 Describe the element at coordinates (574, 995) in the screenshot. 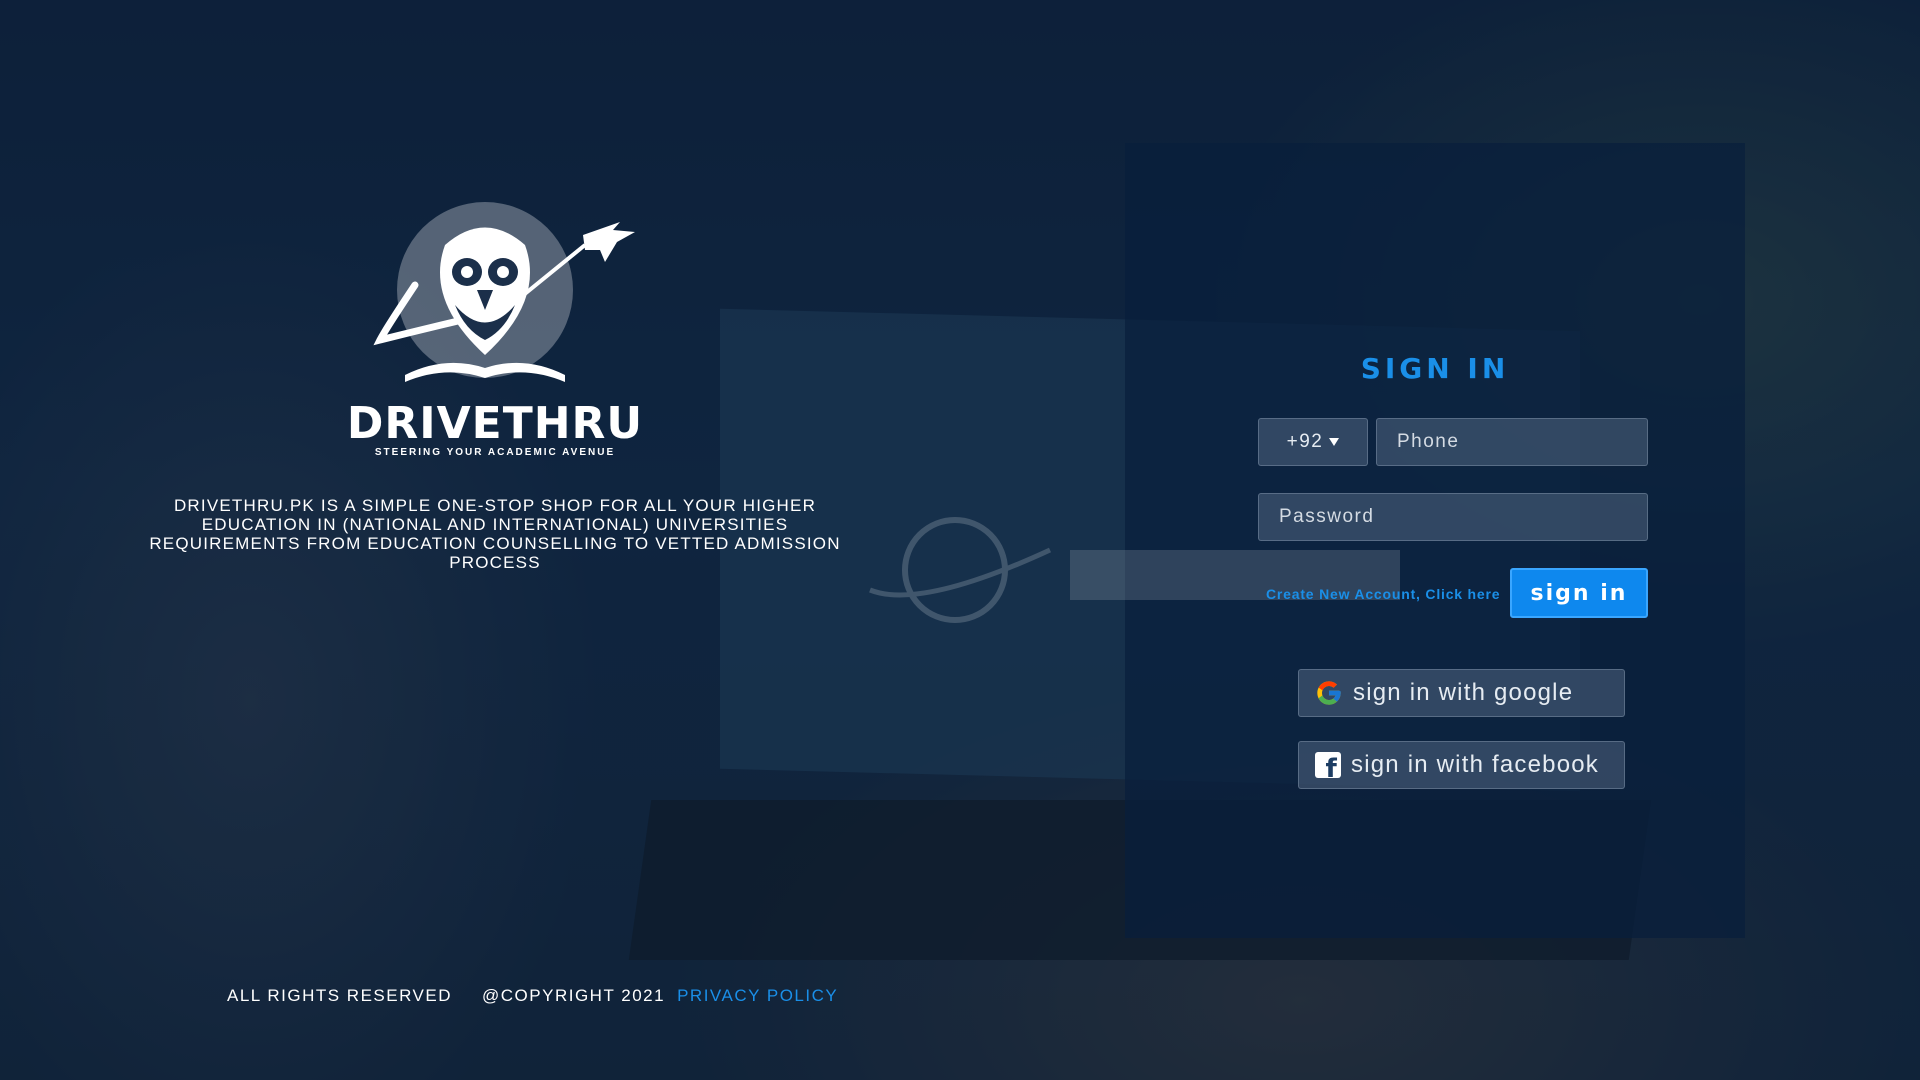

I see `footer-copyright: @COPYRIGHT 2021` at that location.